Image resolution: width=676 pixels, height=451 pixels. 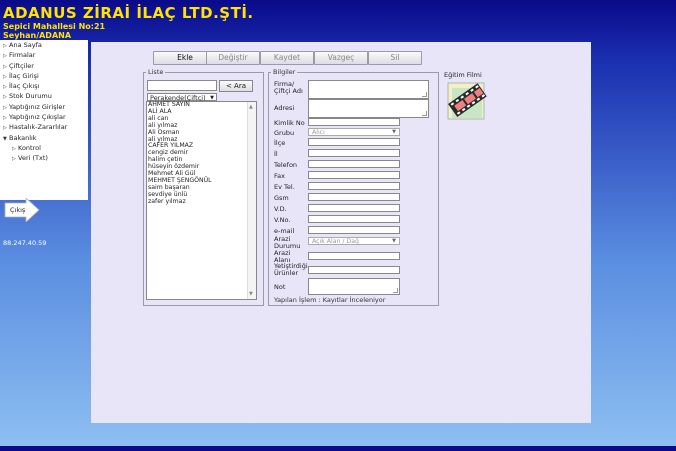 What do you see at coordinates (37, 117) in the screenshot?
I see `menu-item-label: Yaptığınız Çıkışlar` at bounding box center [37, 117].